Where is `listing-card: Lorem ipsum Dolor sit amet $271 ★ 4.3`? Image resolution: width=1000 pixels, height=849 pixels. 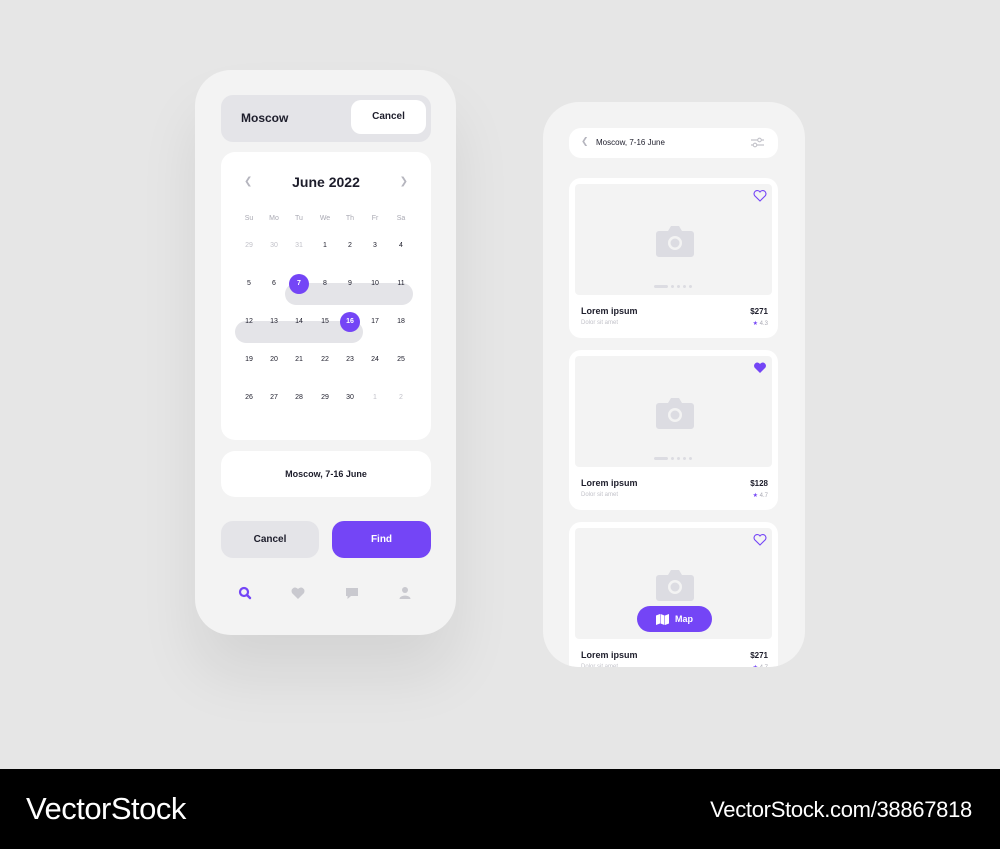 listing-card: Lorem ipsum Dolor sit amet $271 ★ 4.3 is located at coordinates (673, 258).